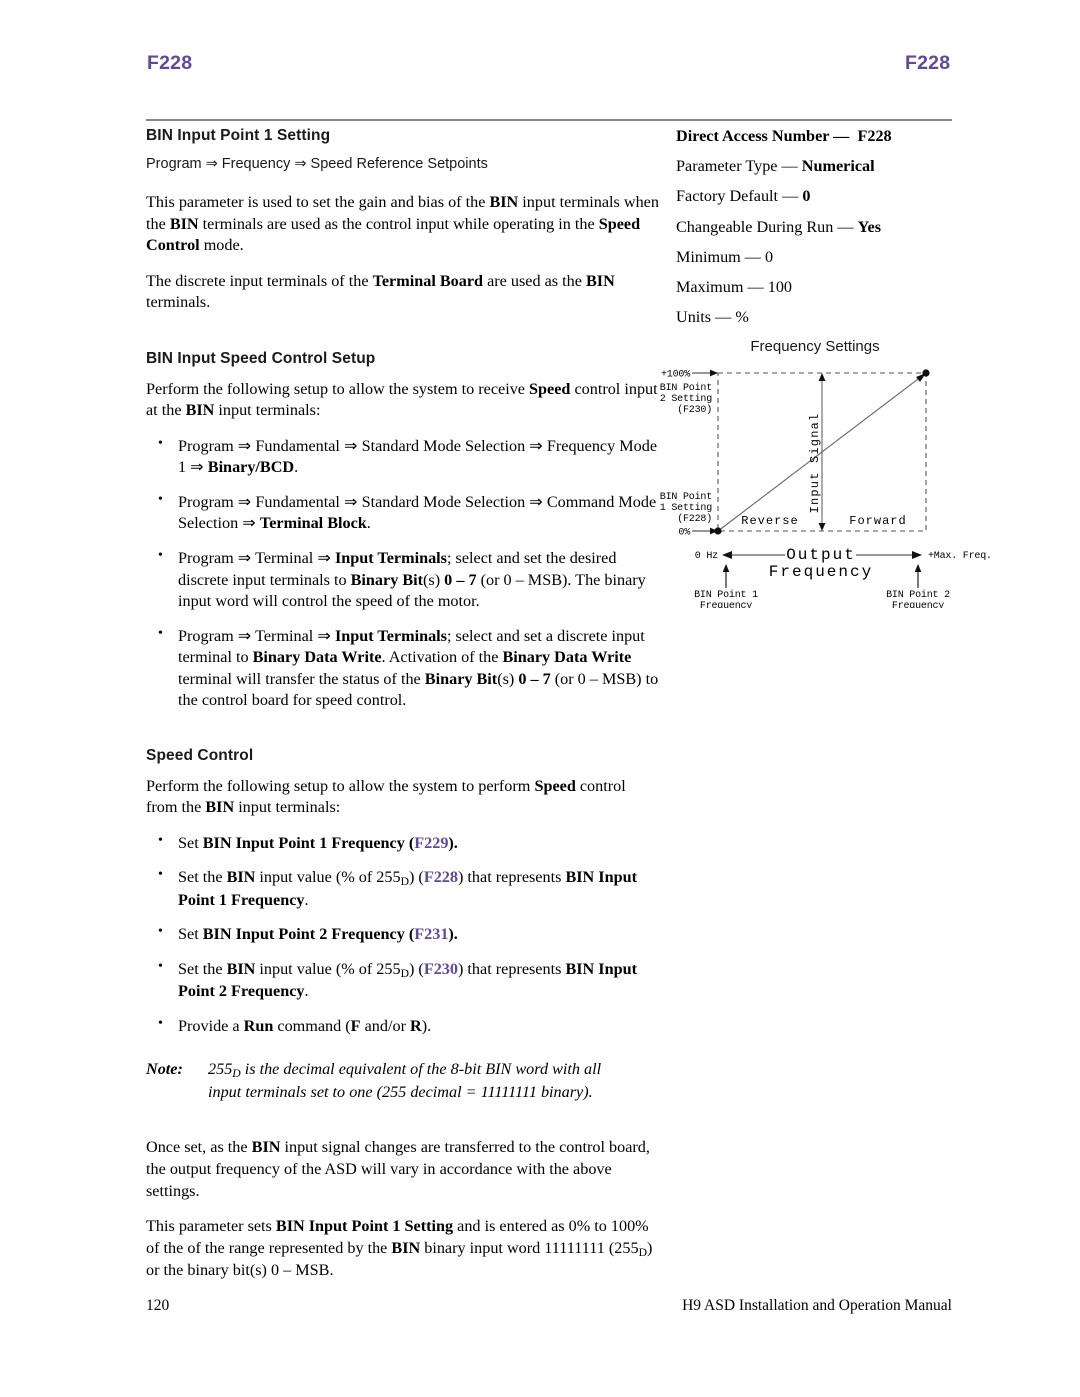 The height and width of the screenshot is (1397, 1080). I want to click on text-run-bold: Binary Bit, so click(461, 678).